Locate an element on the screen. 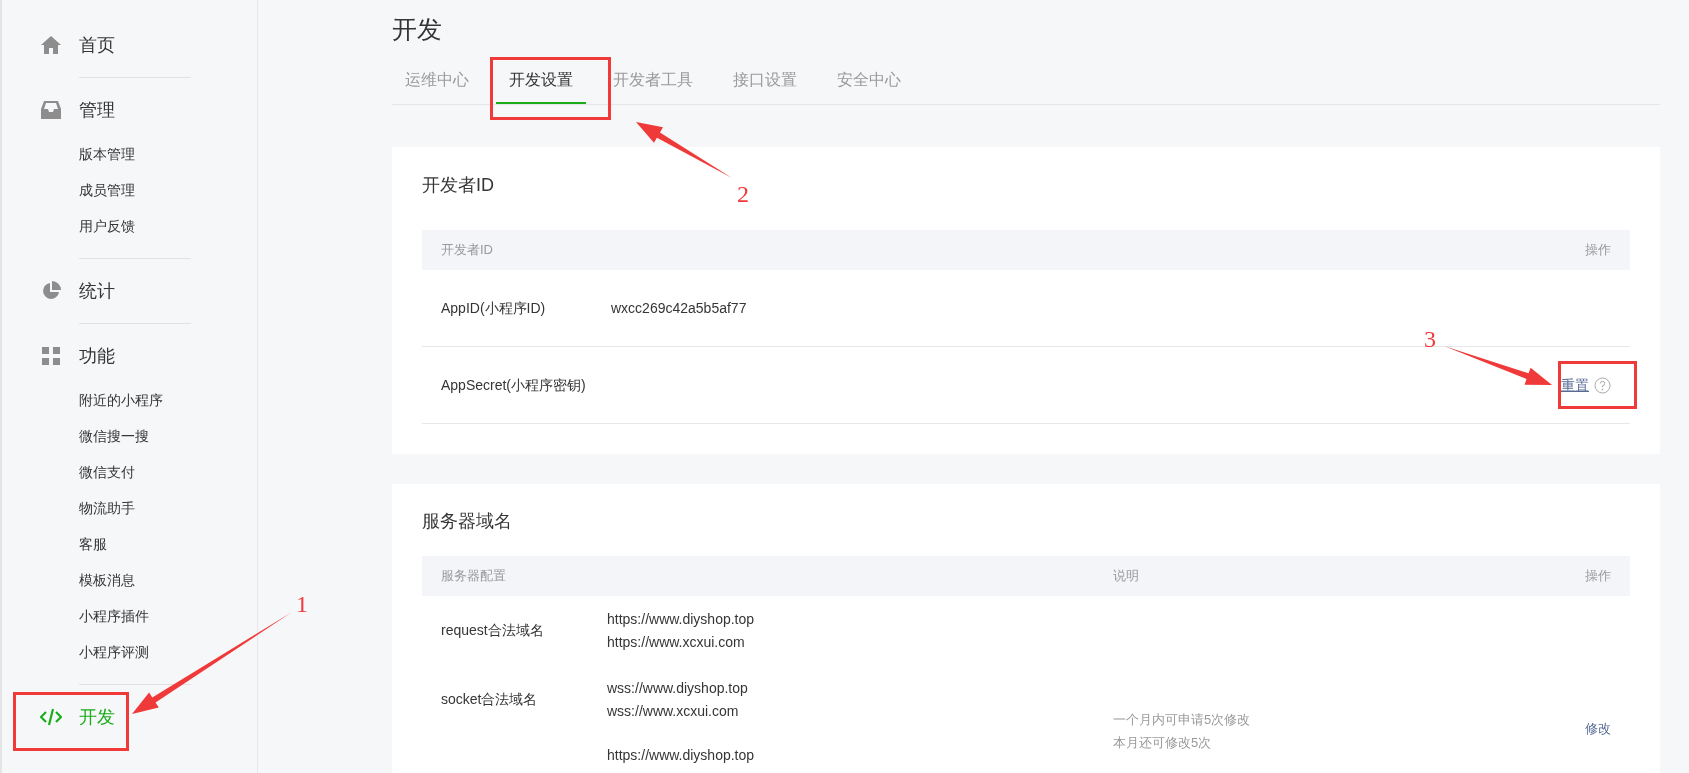 The image size is (1689, 773). home-icon is located at coordinates (51, 45).